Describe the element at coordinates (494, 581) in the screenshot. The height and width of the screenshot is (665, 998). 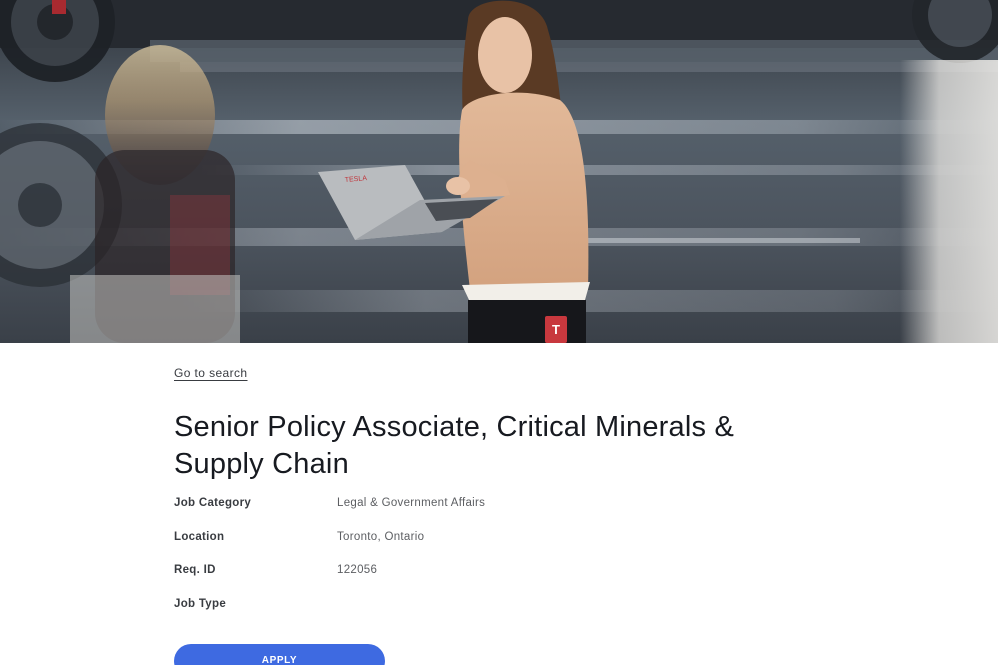
I see `detail-row-req-id: Req. ID 122056` at that location.